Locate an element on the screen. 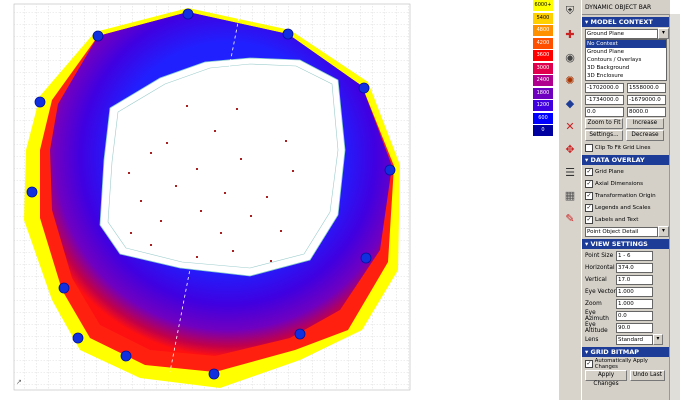  spread-icon: ✥ is located at coordinates (570, 149).